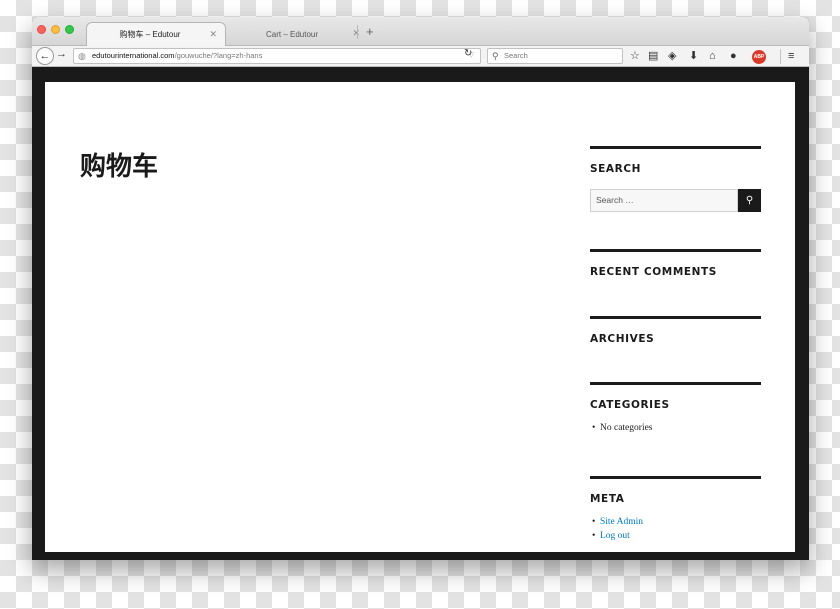  Describe the element at coordinates (759, 57) in the screenshot. I see `adblock-icon: ABP` at that location.